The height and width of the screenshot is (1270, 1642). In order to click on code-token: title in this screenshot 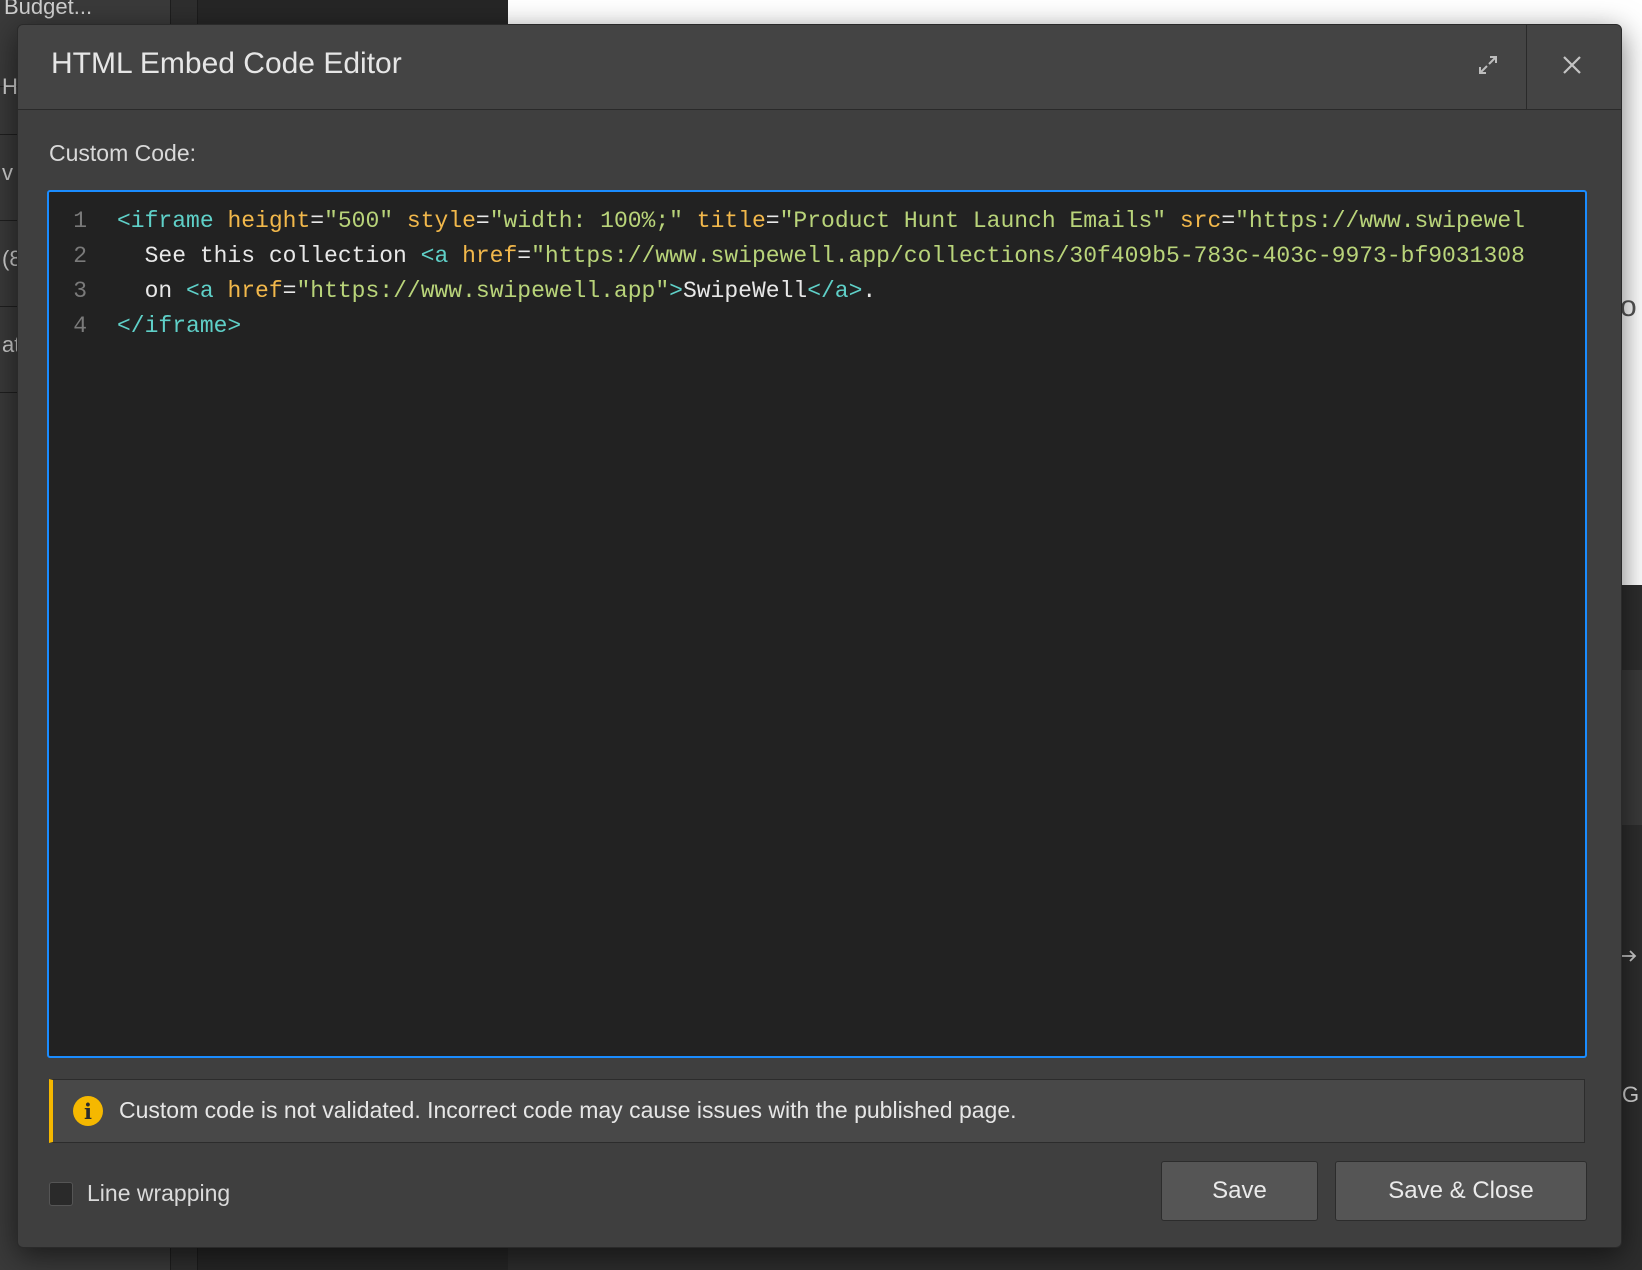, I will do `click(731, 221)`.